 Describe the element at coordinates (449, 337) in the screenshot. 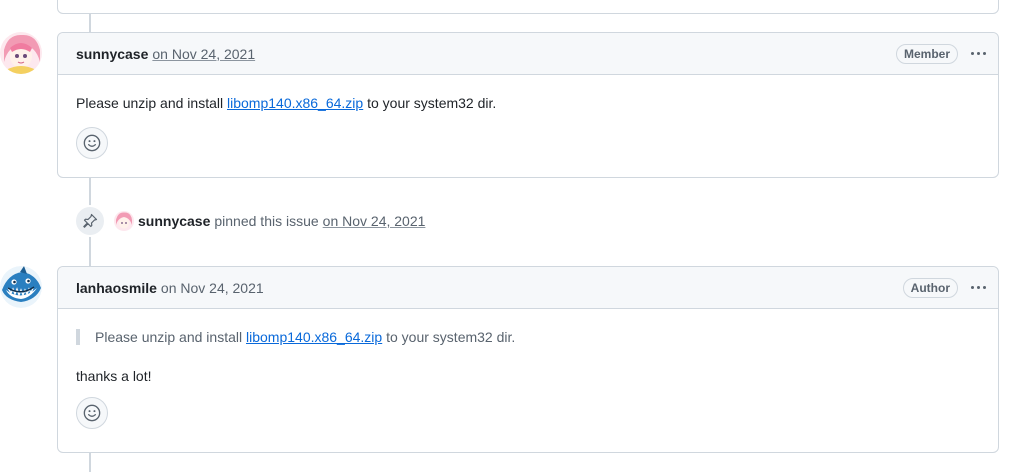

I see `quote-text-suffix: to your system32 dir.` at that location.